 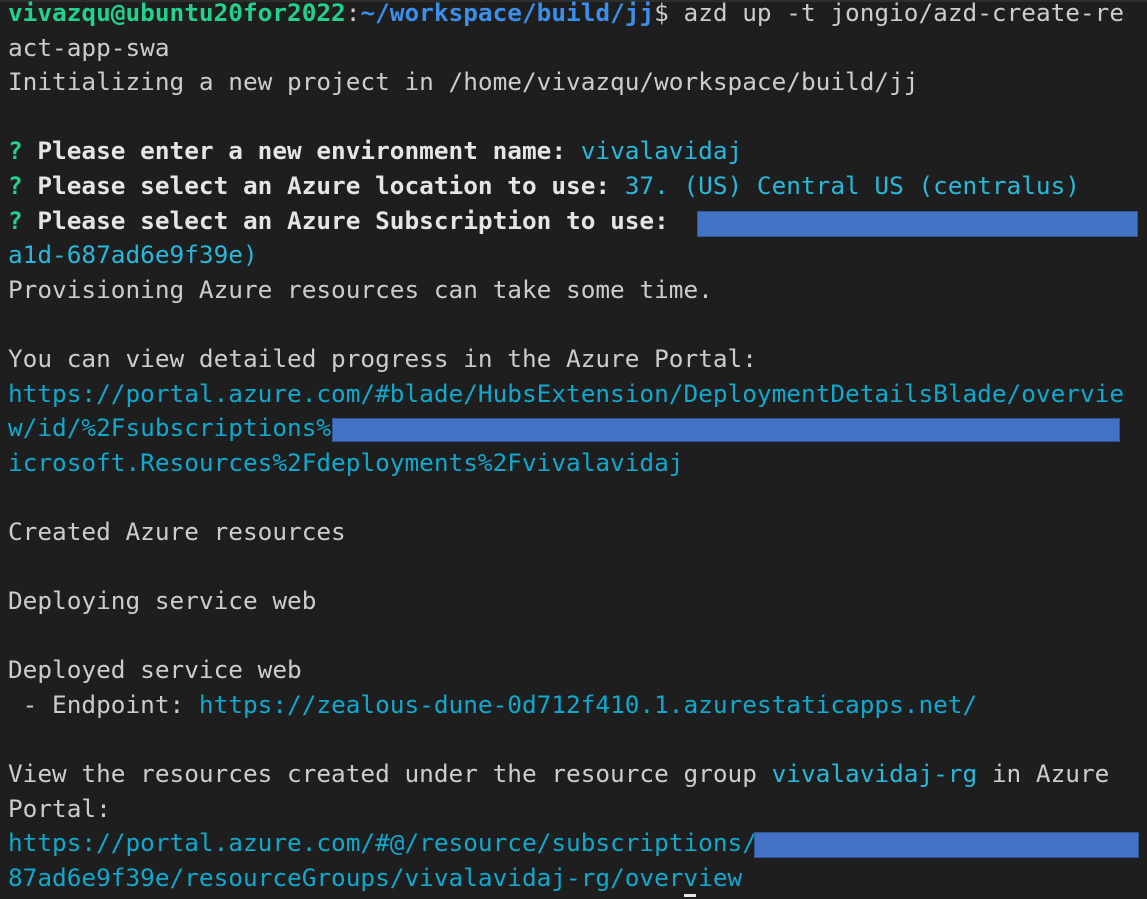 I want to click on location-answer: 37. (US) Central US (centralus), so click(x=852, y=185).